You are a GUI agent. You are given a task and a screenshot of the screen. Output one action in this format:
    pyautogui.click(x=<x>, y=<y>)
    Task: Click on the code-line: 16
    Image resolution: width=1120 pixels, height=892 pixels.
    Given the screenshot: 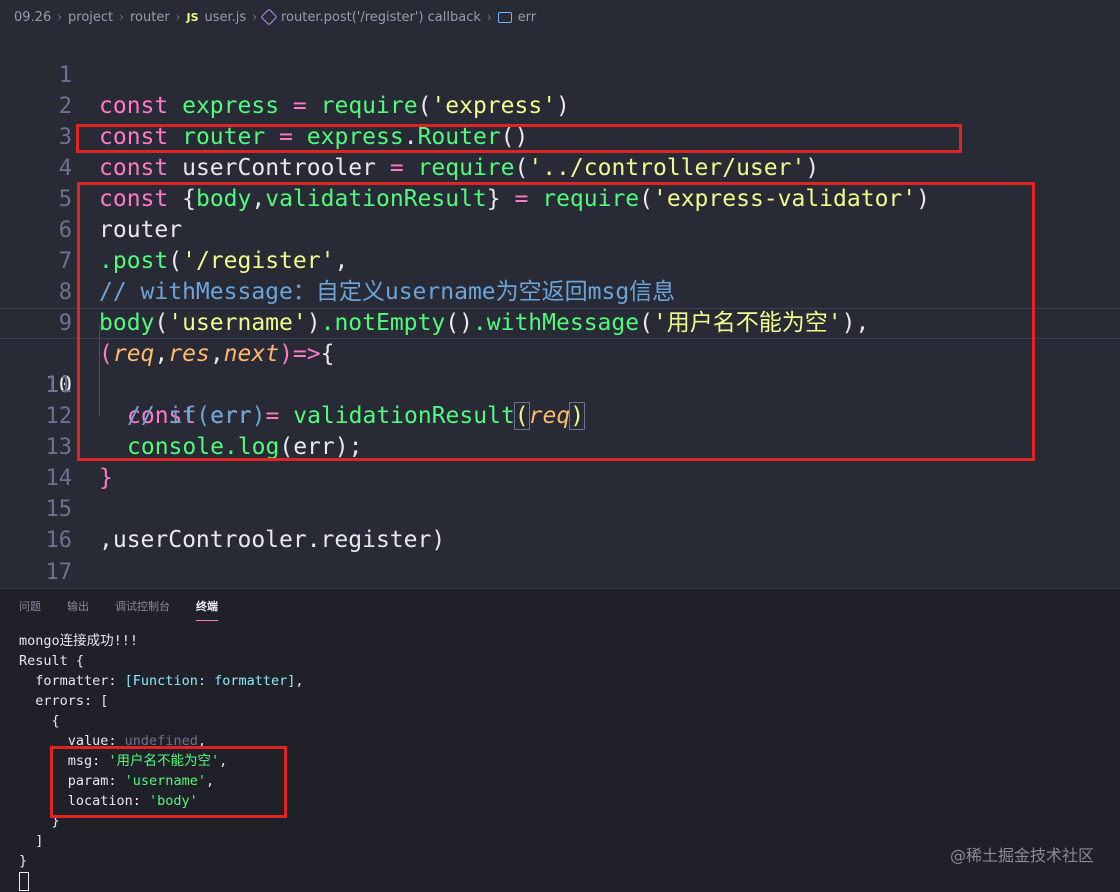 What is the action you would take?
    pyautogui.click(x=560, y=523)
    